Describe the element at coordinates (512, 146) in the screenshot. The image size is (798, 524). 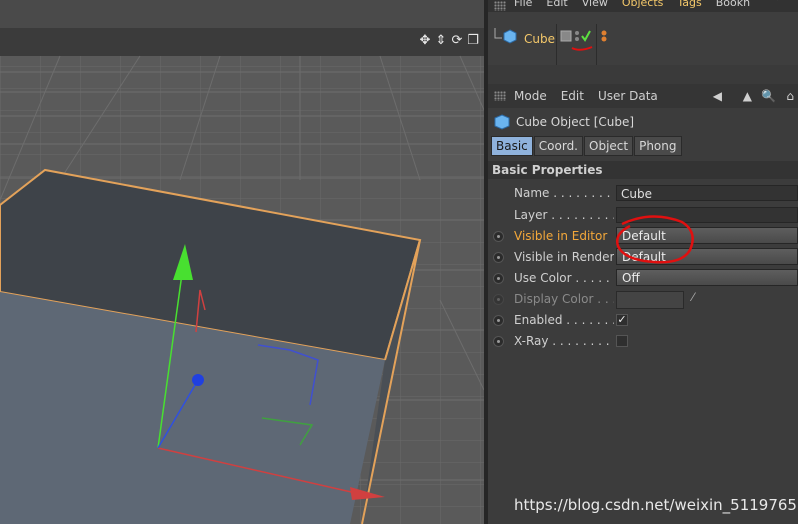
I see `tab-basic: Basic` at that location.